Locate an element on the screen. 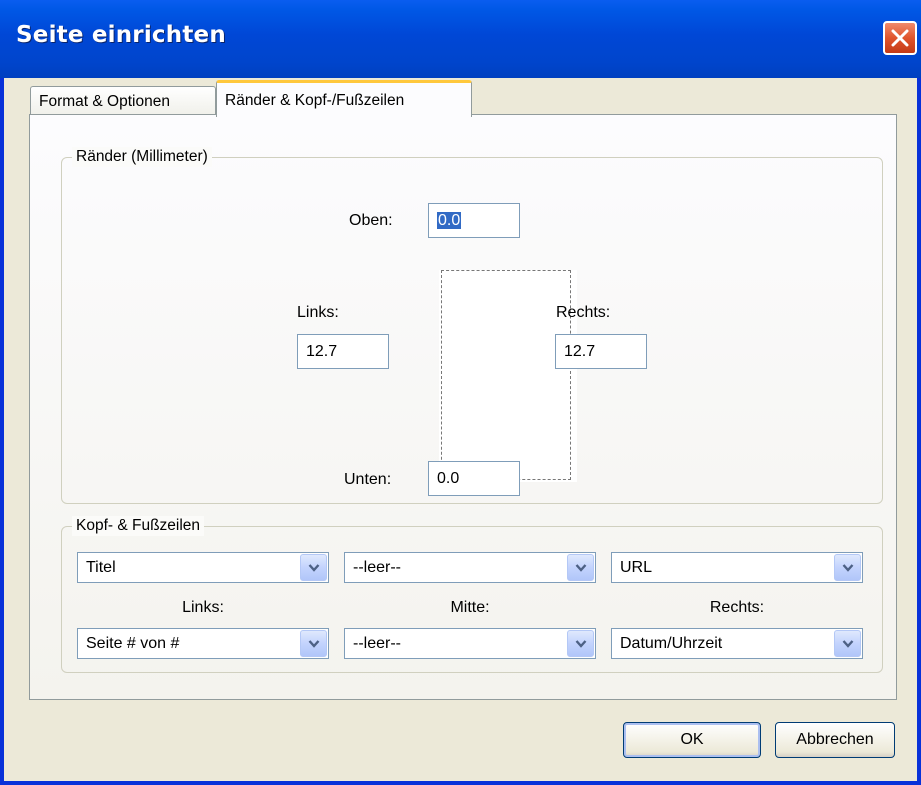 This screenshot has height=785, width=921. cancel-button: Abbrechen is located at coordinates (835, 740).